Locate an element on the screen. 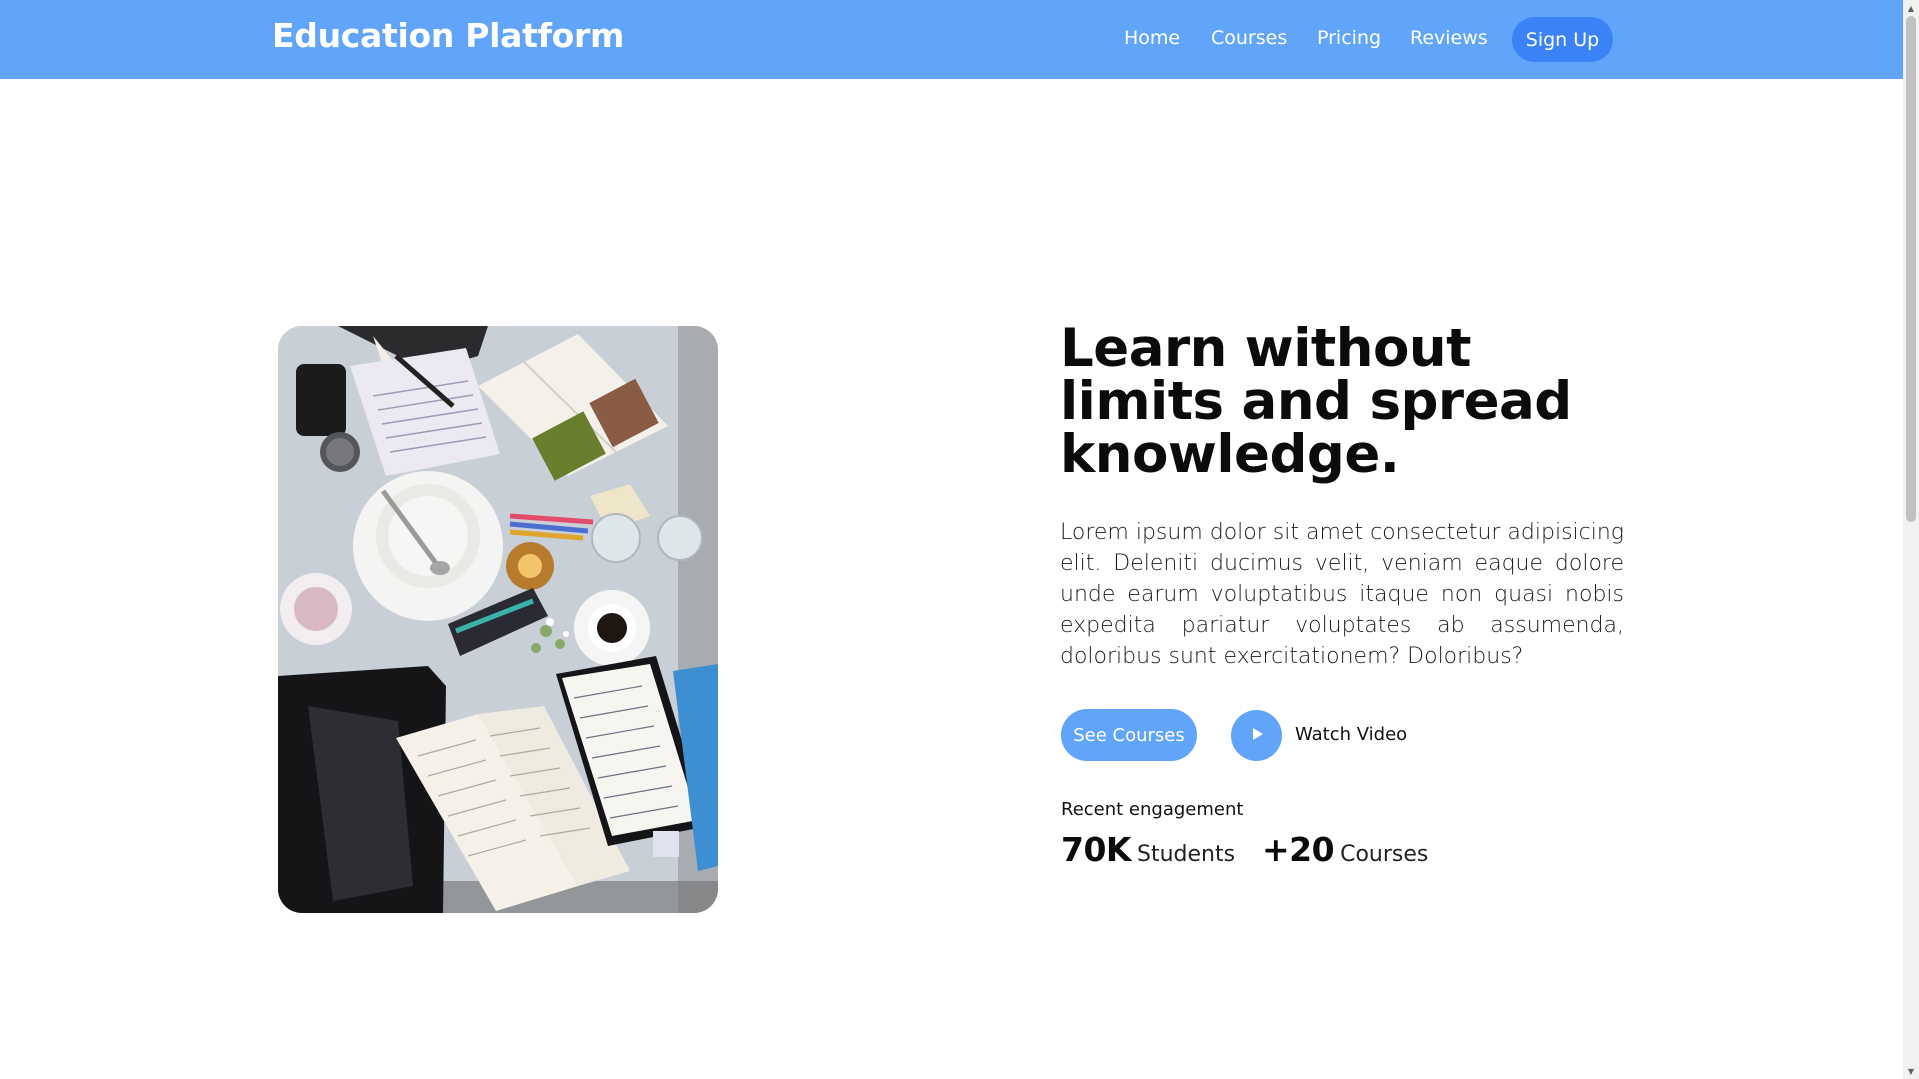 Image resolution: width=1919 pixels, height=1079 pixels. hero-image is located at coordinates (498, 619).